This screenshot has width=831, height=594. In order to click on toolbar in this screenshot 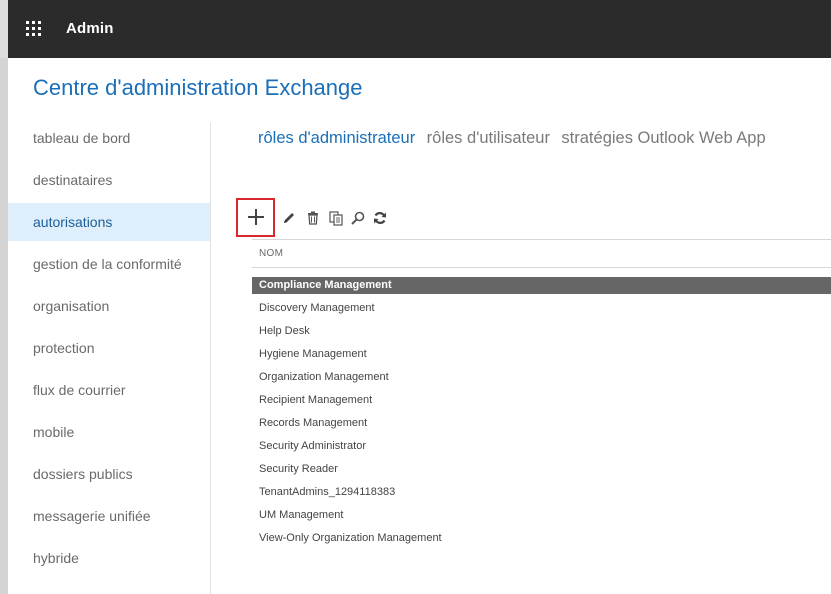, I will do `click(336, 218)`.